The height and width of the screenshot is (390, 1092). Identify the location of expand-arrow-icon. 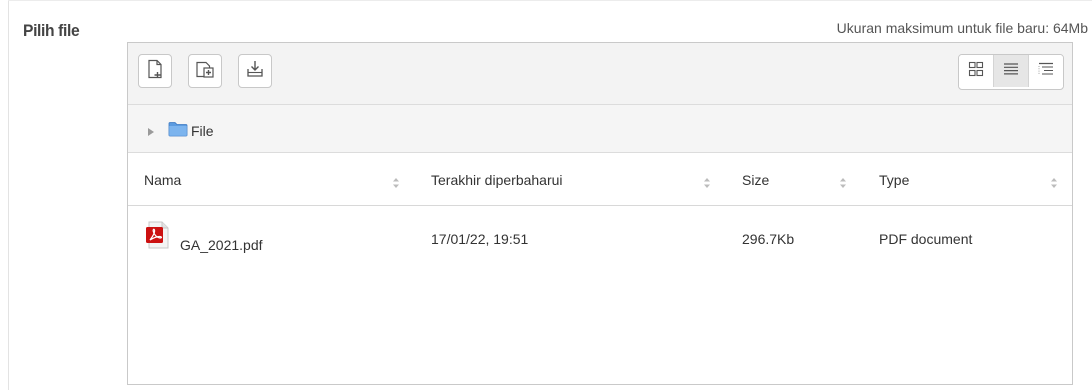
(151, 133).